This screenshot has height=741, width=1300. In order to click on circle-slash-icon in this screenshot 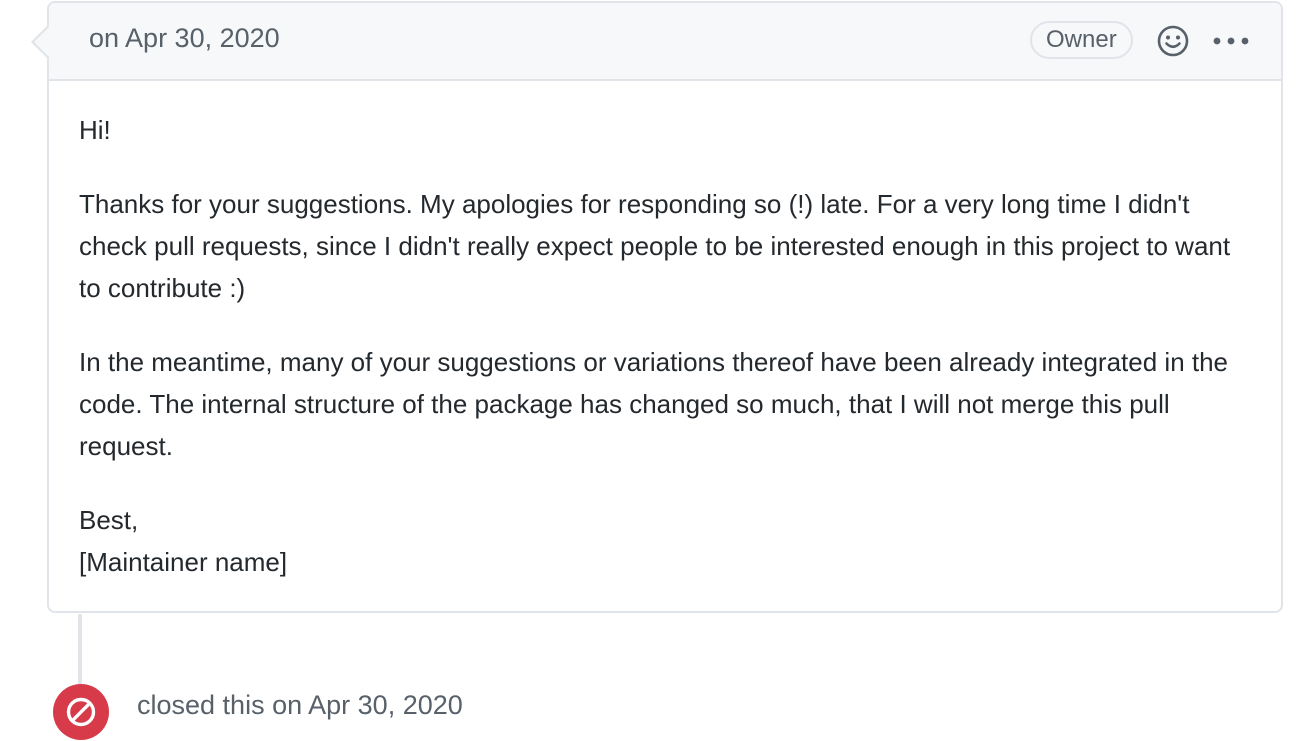, I will do `click(81, 712)`.